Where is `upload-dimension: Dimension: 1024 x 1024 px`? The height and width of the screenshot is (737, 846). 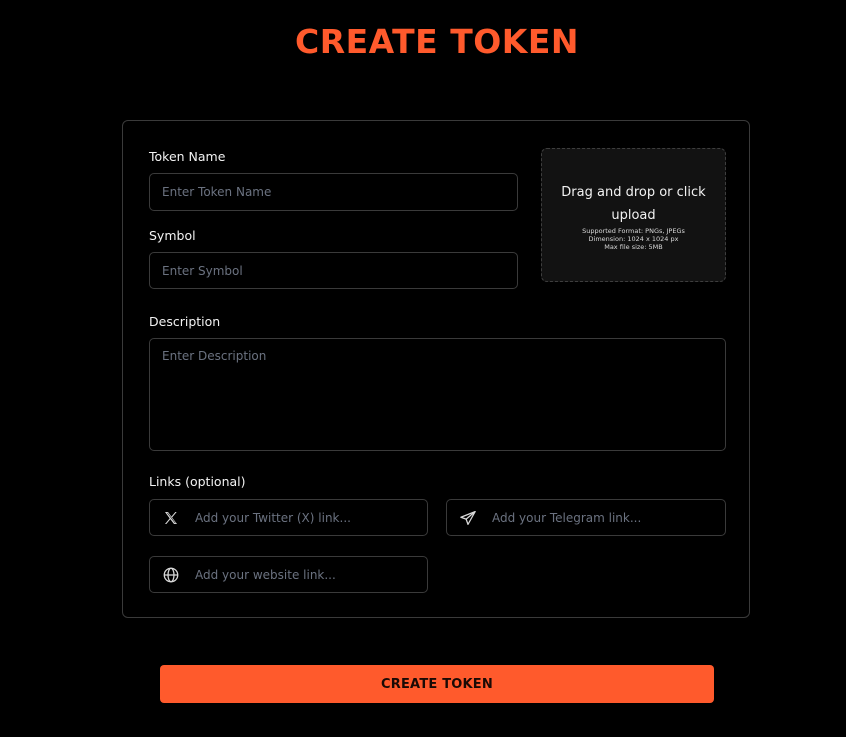
upload-dimension: Dimension: 1024 x 1024 px is located at coordinates (633, 239).